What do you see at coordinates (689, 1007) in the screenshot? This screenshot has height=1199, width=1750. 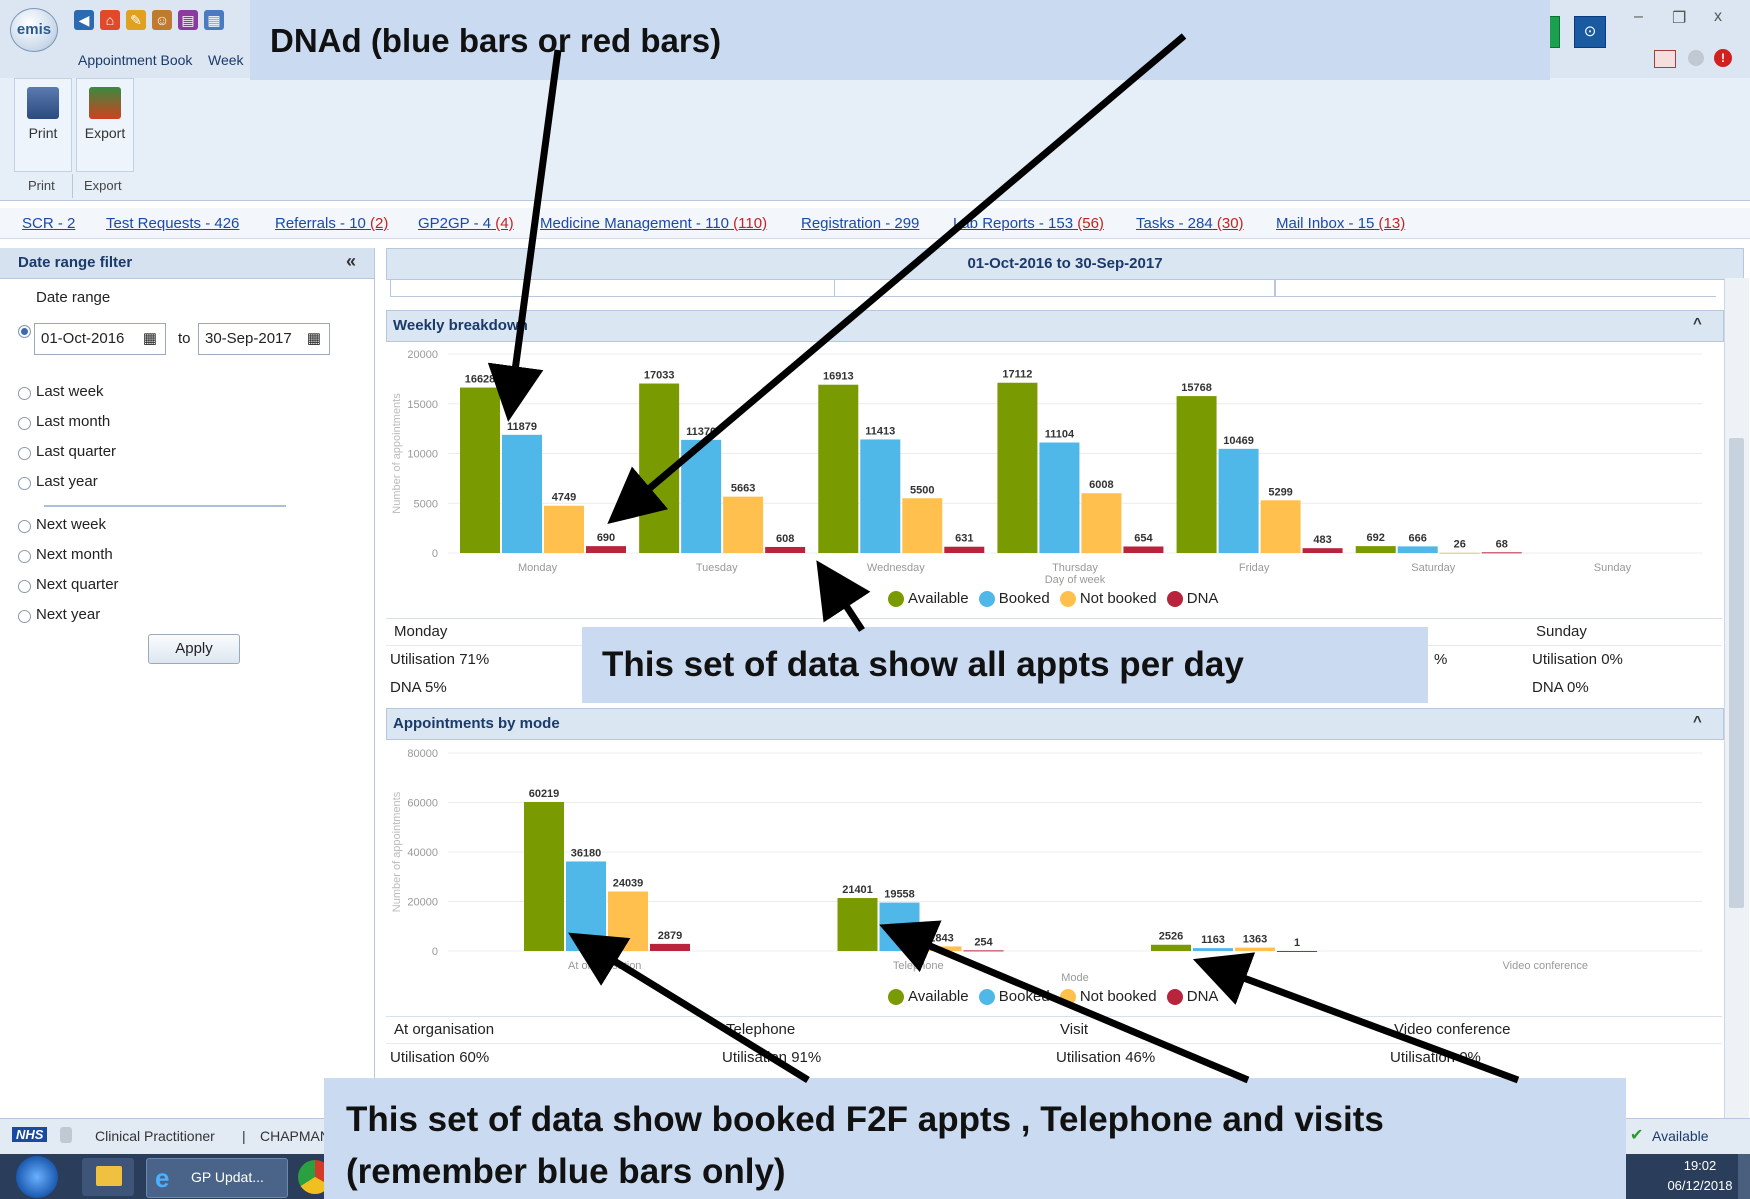 I see `arrow-to-organisation-booked` at bounding box center [689, 1007].